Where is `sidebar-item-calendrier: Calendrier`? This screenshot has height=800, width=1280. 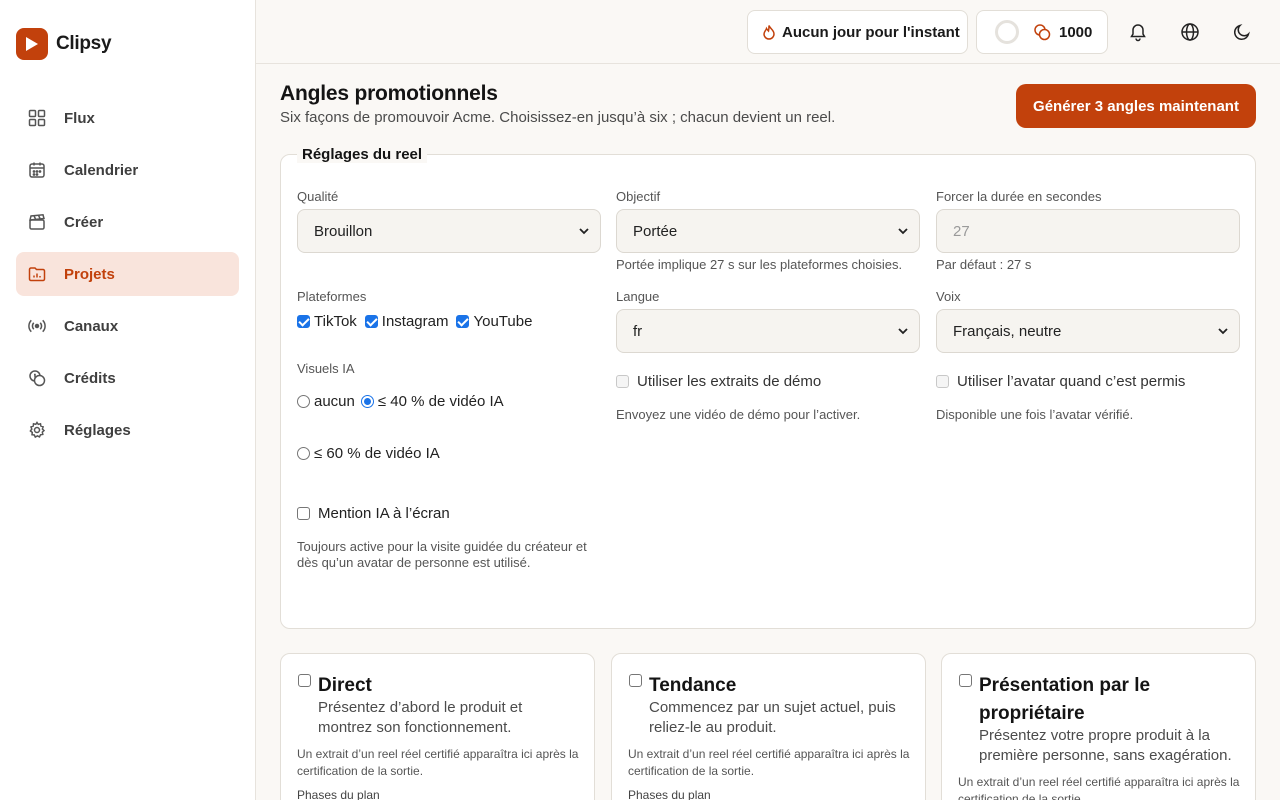
sidebar-item-calendrier: Calendrier is located at coordinates (127, 170).